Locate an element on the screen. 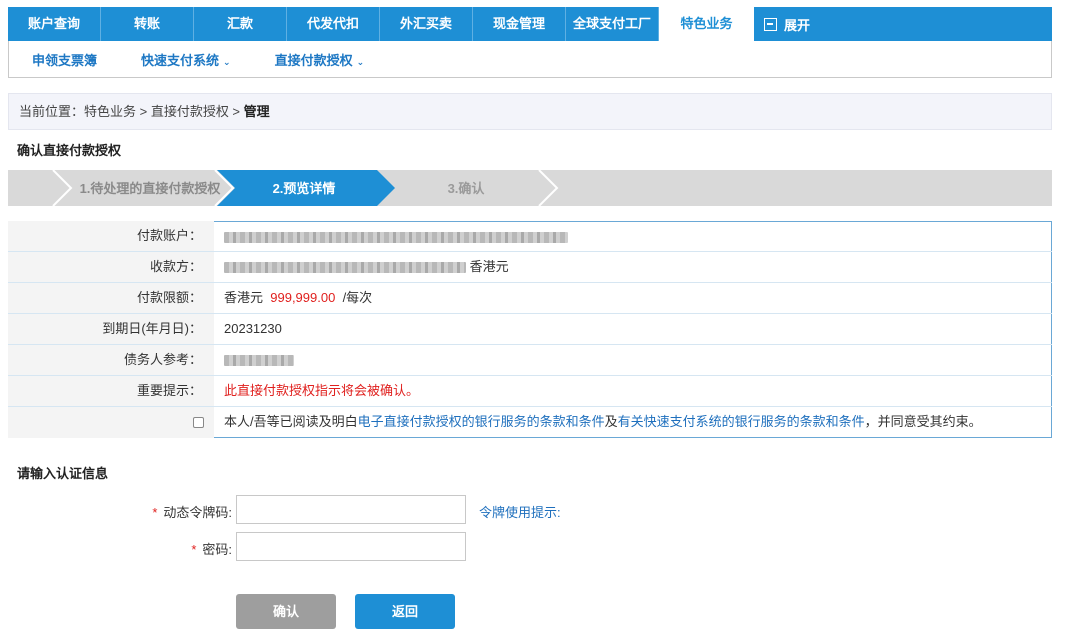 The width and height of the screenshot is (1070, 643). payee-value: 香港元 is located at coordinates (633, 267).